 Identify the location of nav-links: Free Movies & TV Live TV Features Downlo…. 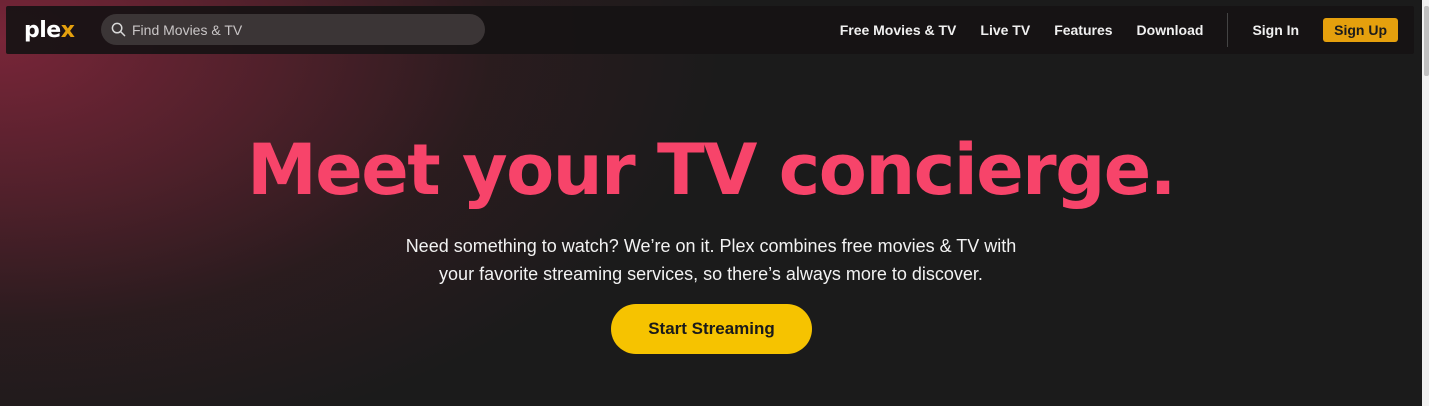
(1127, 30).